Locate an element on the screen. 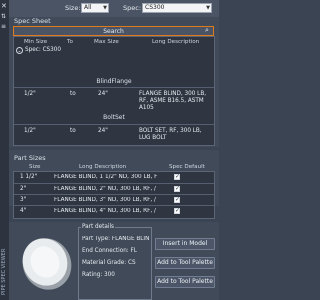 This screenshot has height=300, width=320. collapse-icon: ⌄ is located at coordinates (19, 50).